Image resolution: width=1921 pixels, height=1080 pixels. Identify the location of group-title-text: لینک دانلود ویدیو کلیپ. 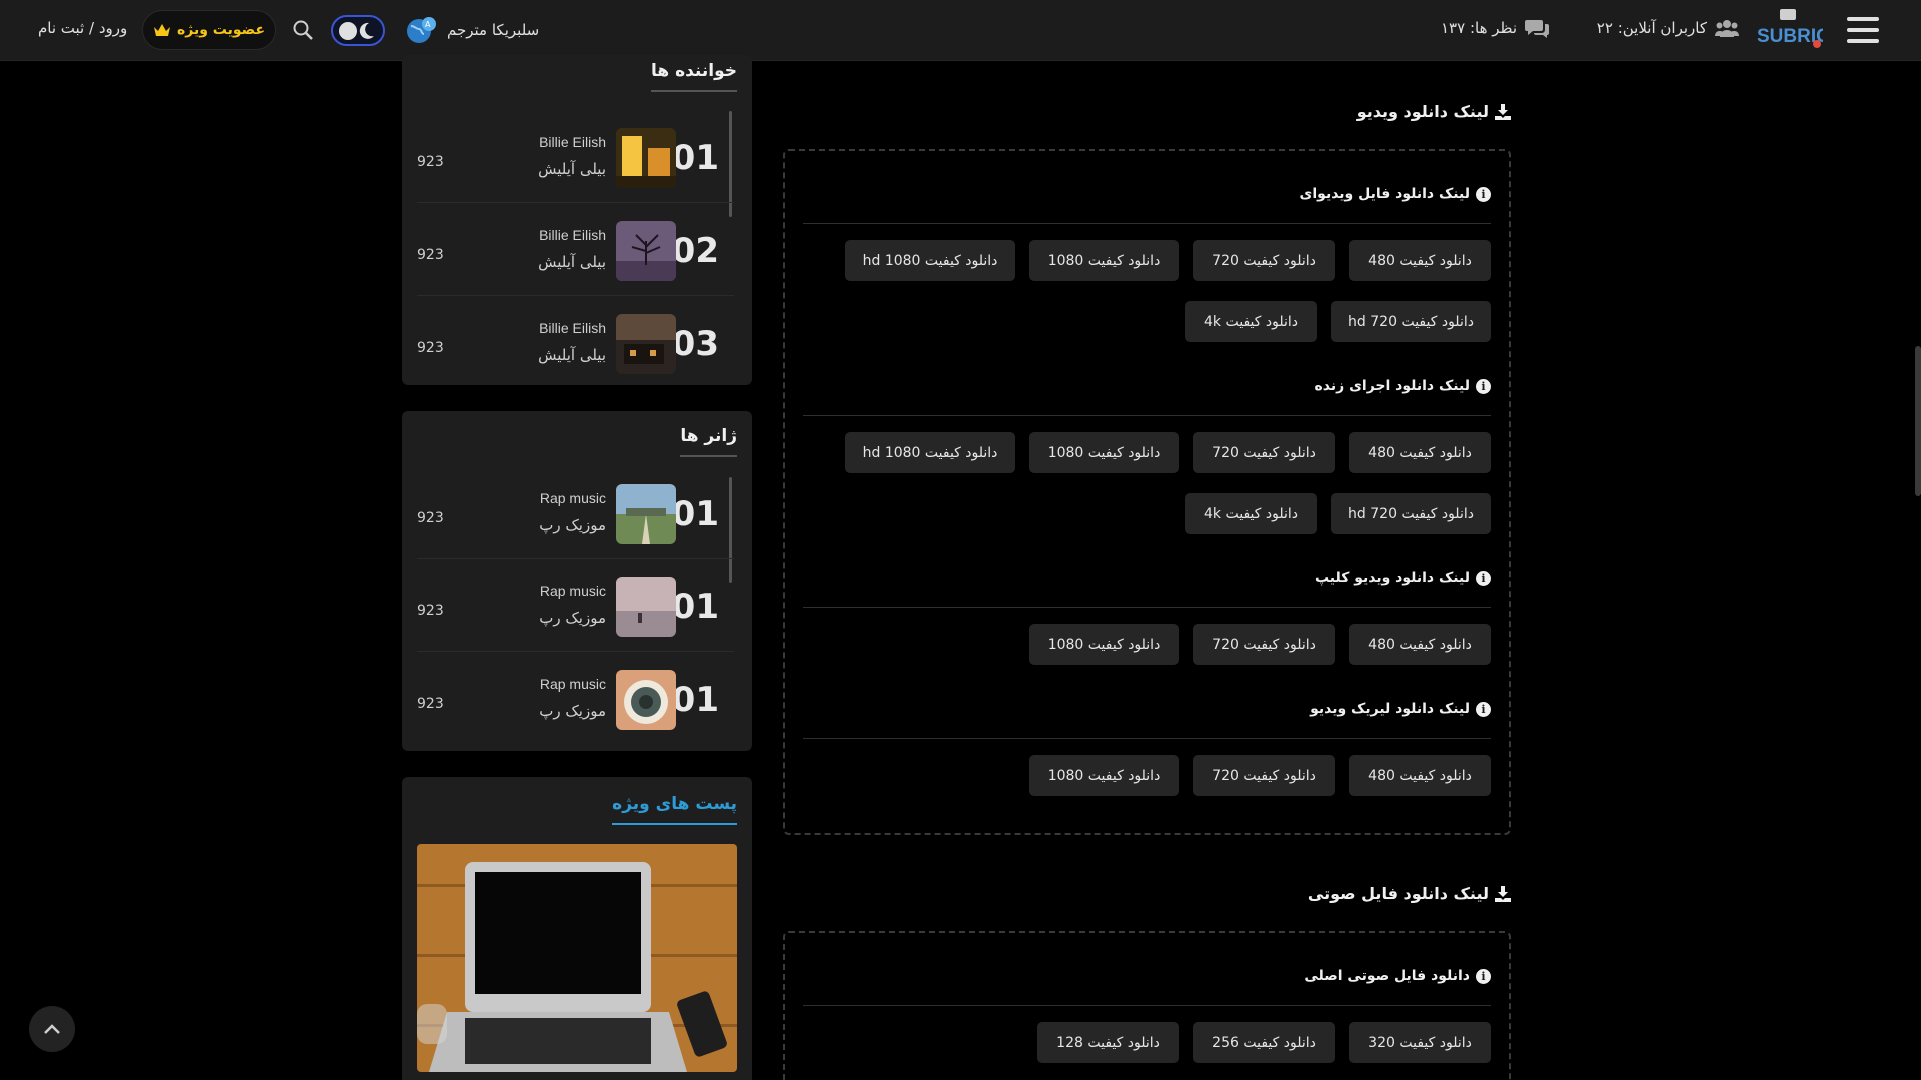
(1392, 578).